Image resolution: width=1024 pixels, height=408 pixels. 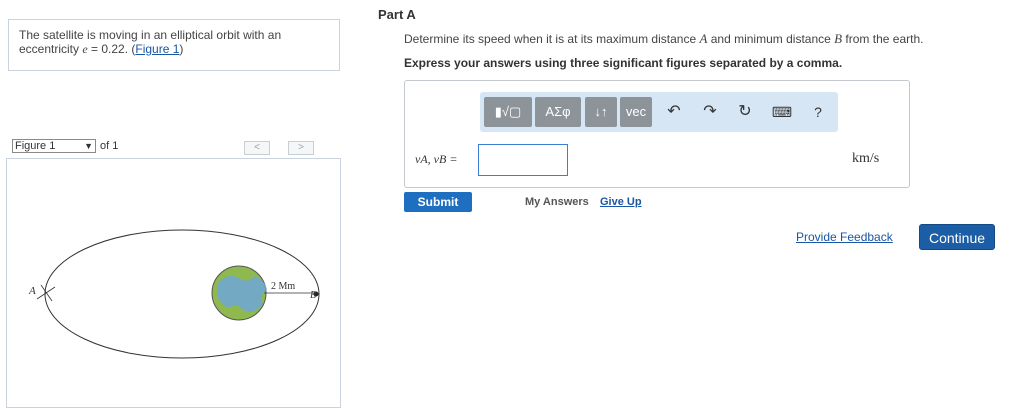 What do you see at coordinates (674, 112) in the screenshot?
I see `undo-icon: ↶` at bounding box center [674, 112].